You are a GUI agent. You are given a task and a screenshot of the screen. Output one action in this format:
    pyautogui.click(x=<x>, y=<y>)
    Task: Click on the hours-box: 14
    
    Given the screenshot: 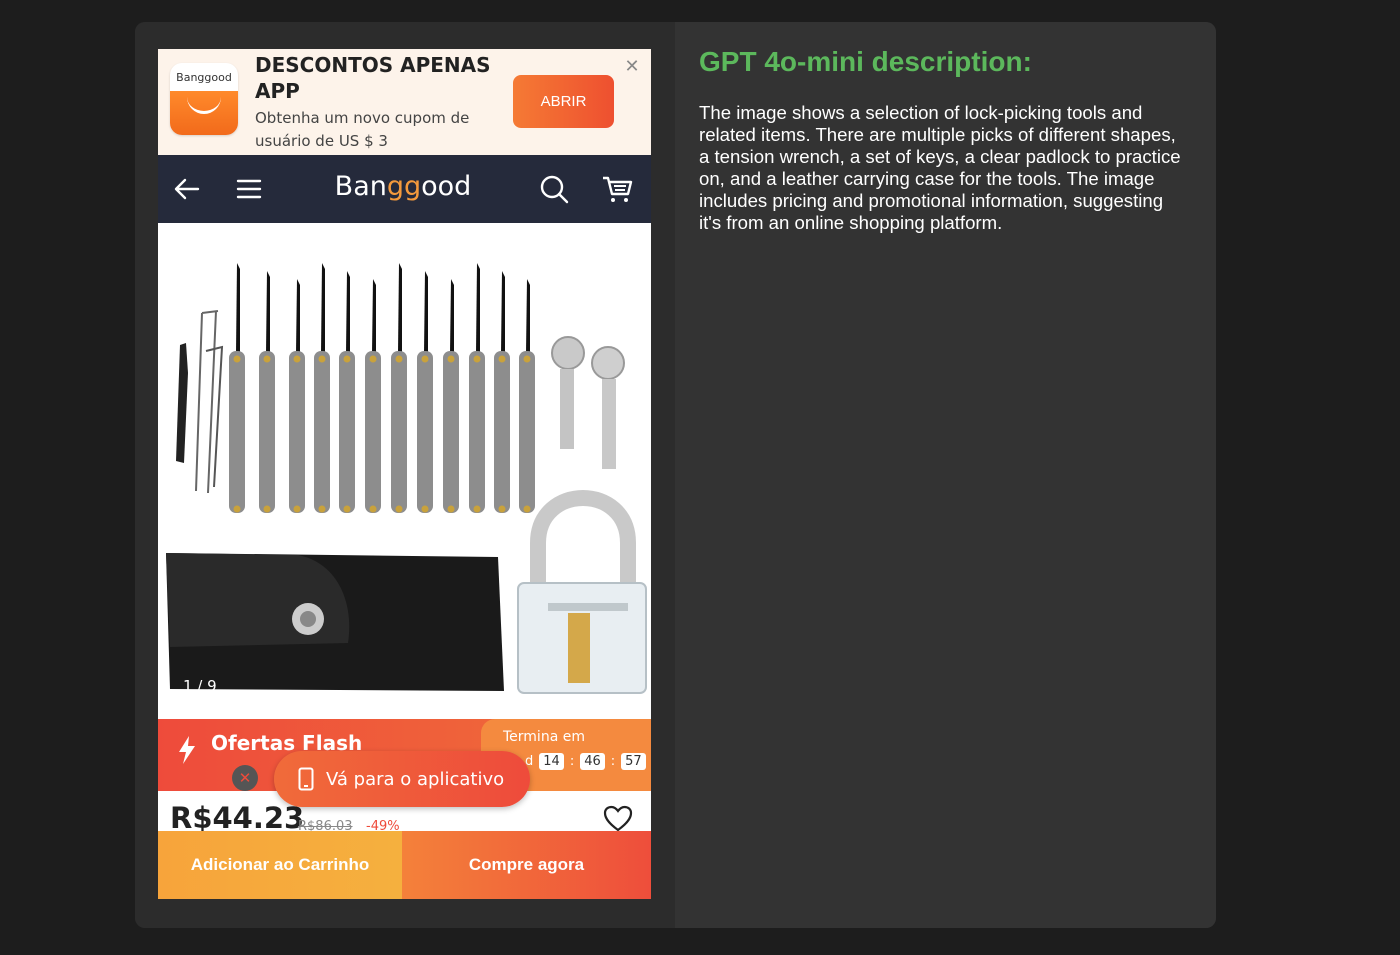 What is the action you would take?
    pyautogui.click(x=551, y=761)
    